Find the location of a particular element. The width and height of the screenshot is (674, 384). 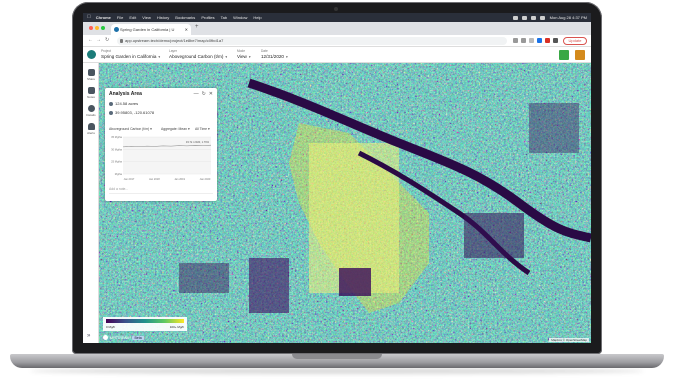

browser-tab: Spring Garden in California | U ✕ is located at coordinates (151, 29).